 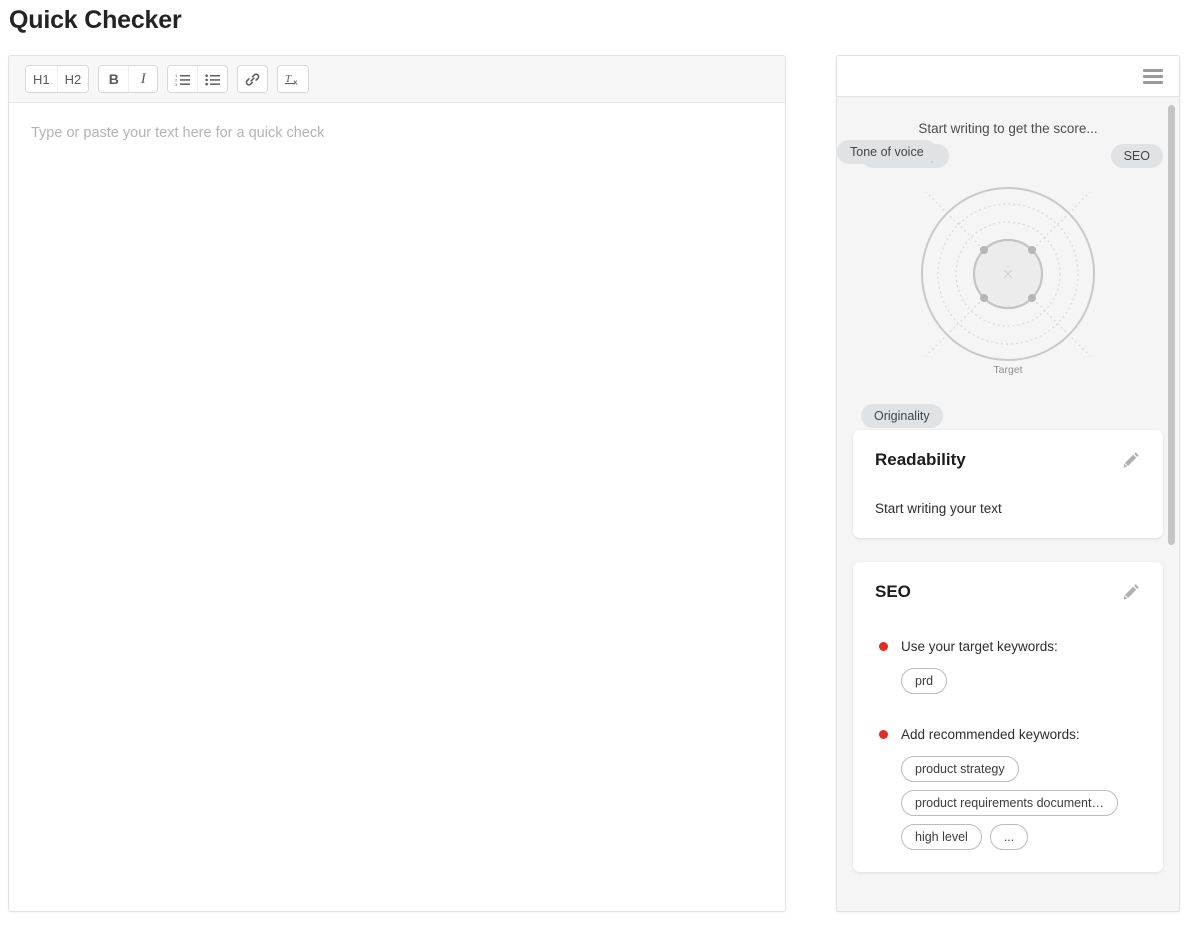 What do you see at coordinates (893, 591) in the screenshot?
I see `seo-card-title: SEO` at bounding box center [893, 591].